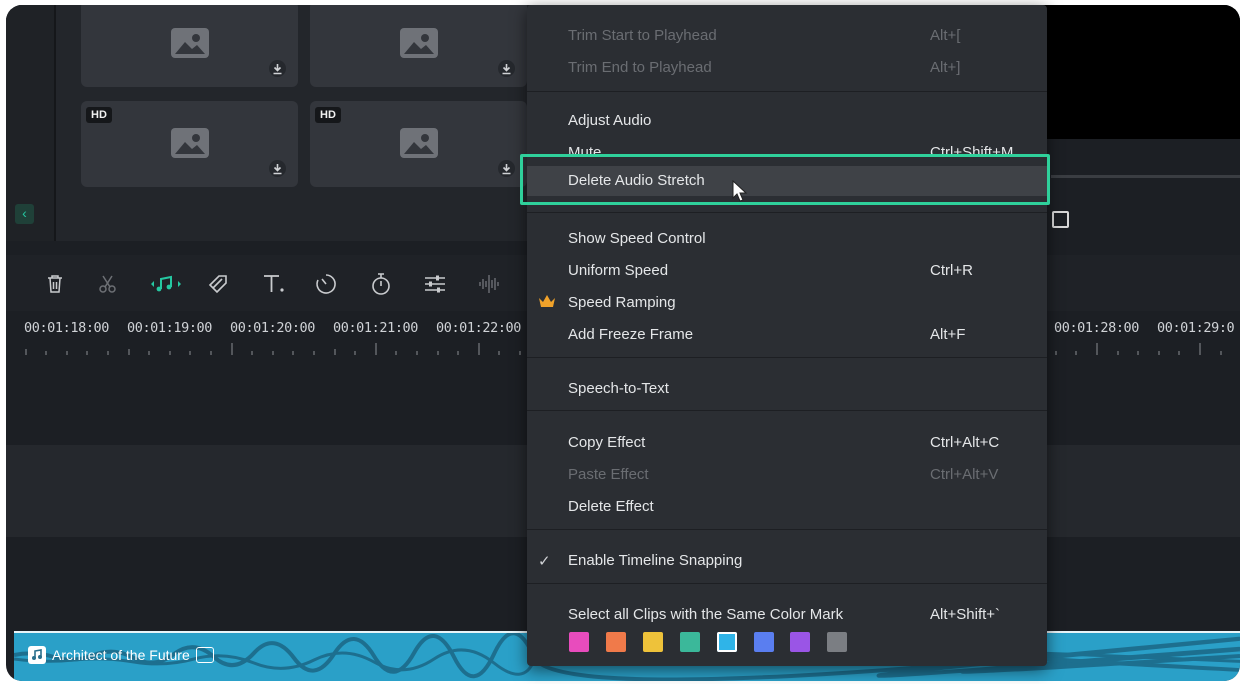 The image size is (1243, 684). I want to click on audio-split-icon, so click(489, 284).